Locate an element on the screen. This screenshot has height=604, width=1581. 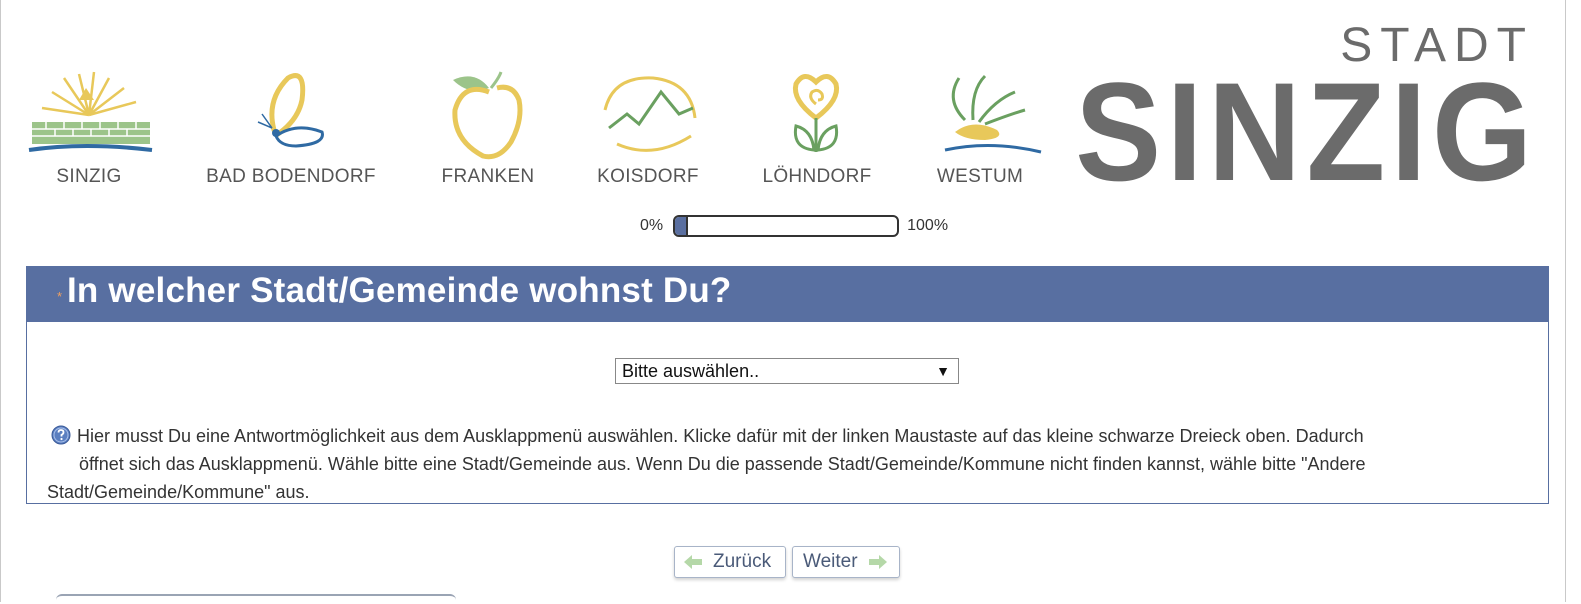
help-icon is located at coordinates (61, 435).